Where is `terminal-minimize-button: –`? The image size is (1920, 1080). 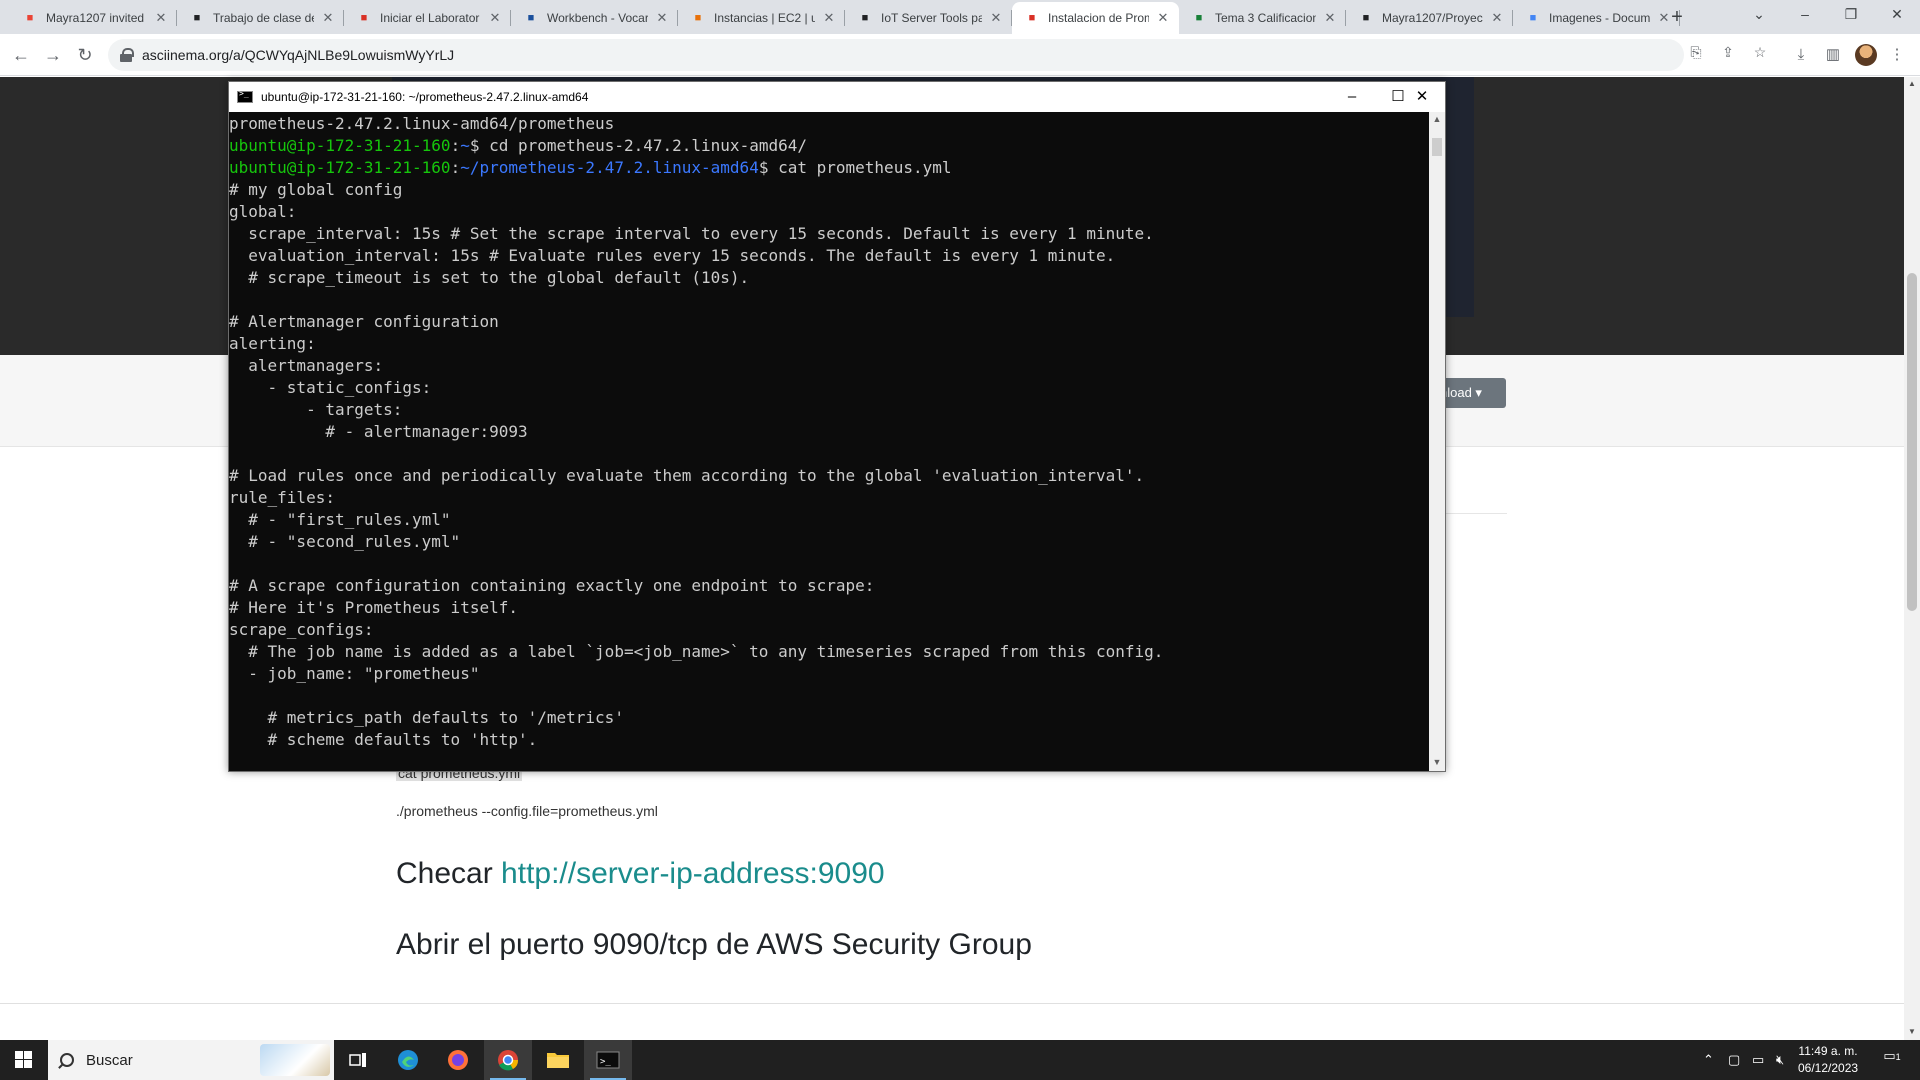
terminal-minimize-button: – is located at coordinates (1352, 97).